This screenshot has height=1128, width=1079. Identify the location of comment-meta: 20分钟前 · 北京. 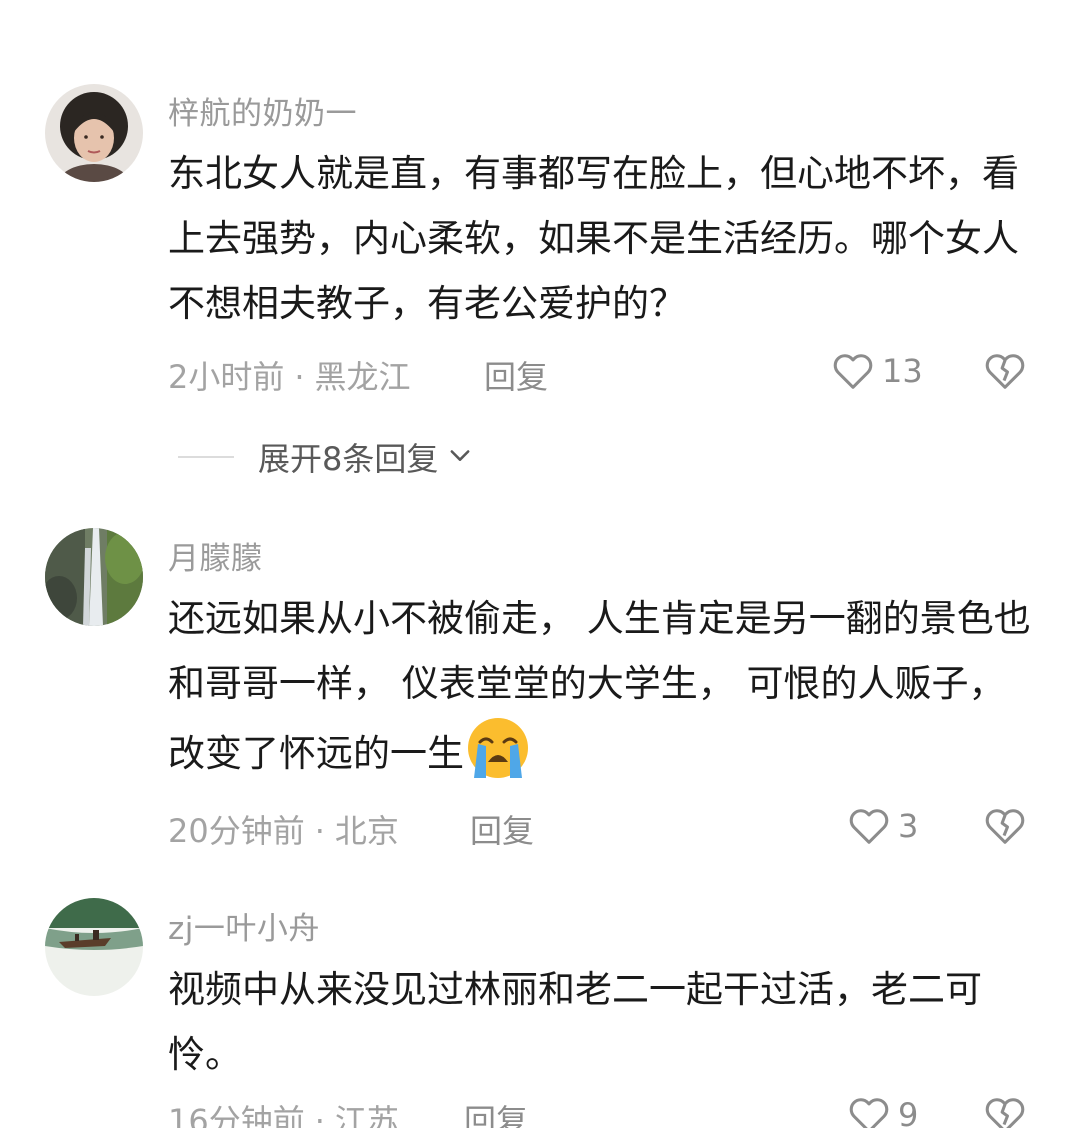
(283, 829).